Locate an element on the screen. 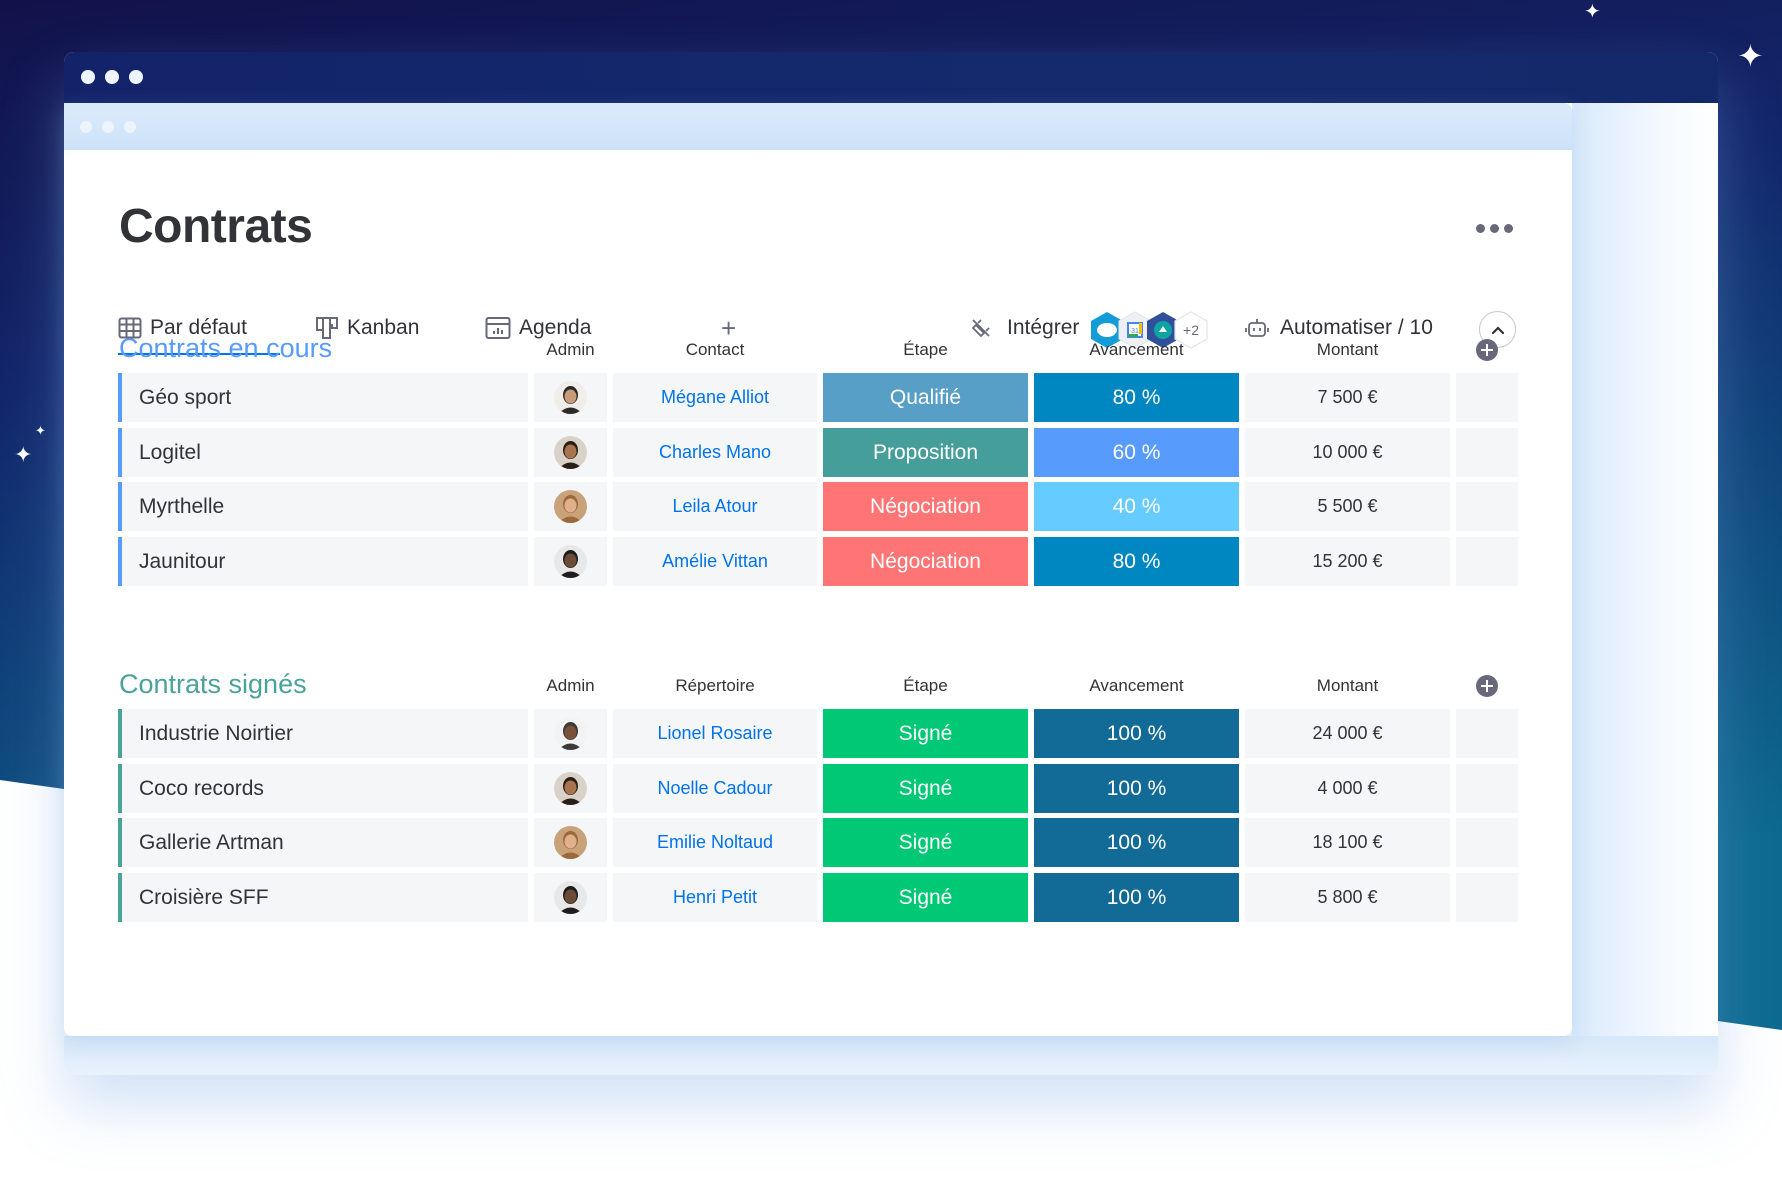  stage-status: Qualifié is located at coordinates (925, 397).